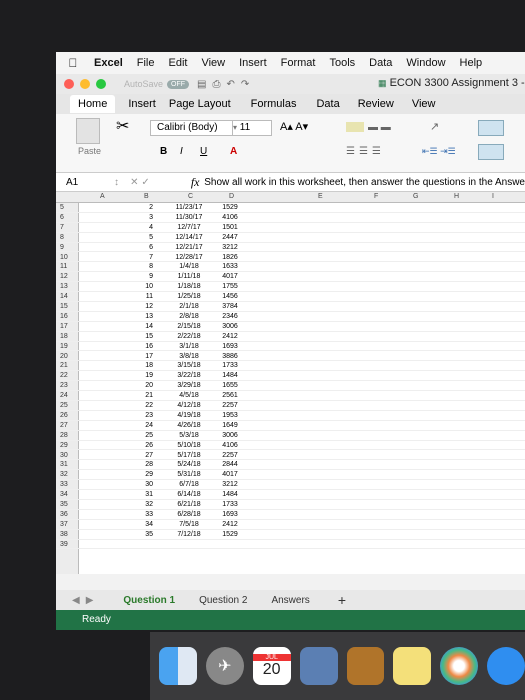 The image size is (525, 700). I want to click on cell-b: 2, so click(142, 207).